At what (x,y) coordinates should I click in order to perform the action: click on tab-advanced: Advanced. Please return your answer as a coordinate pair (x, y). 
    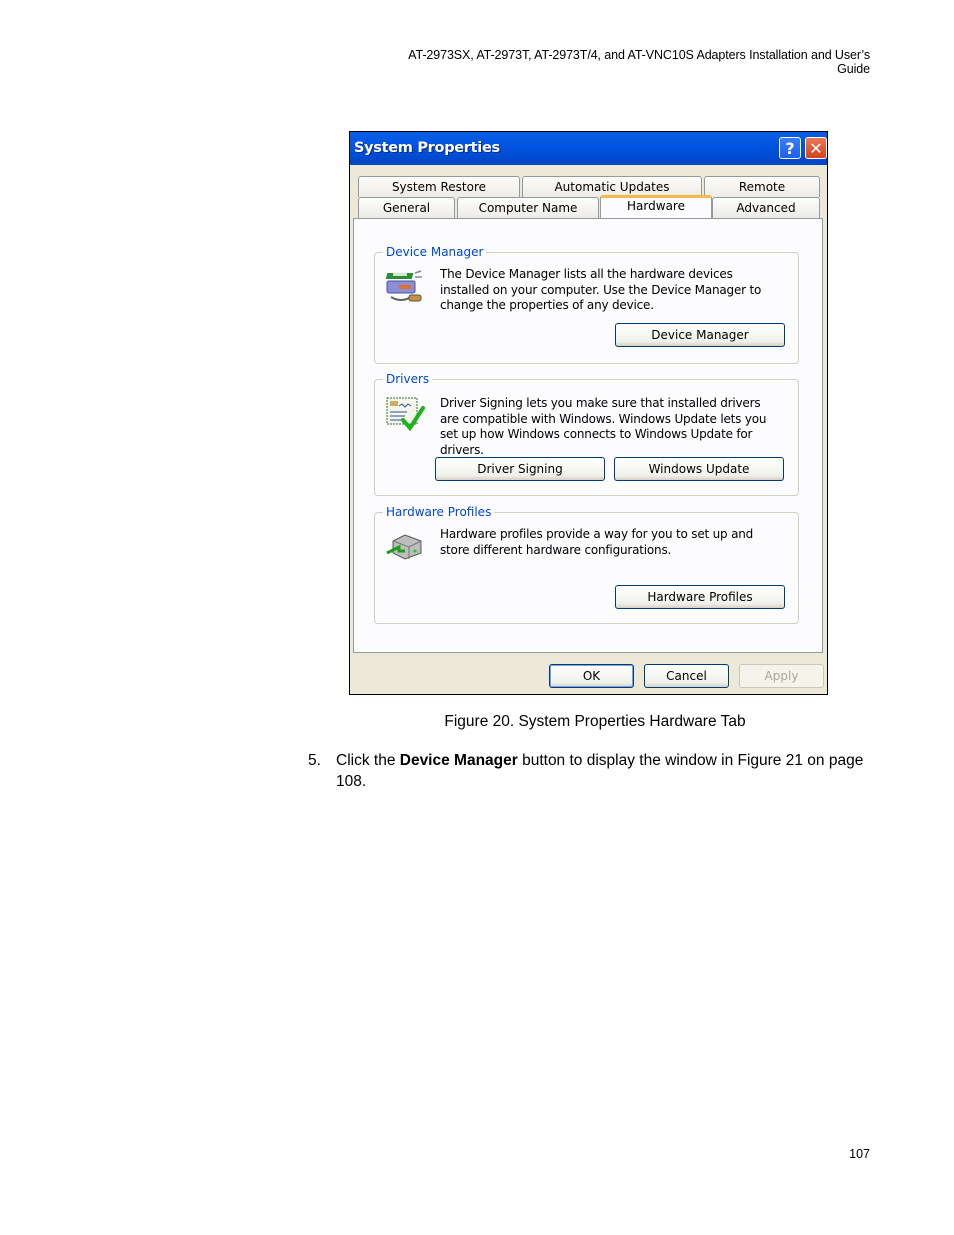
    Looking at the image, I should click on (766, 207).